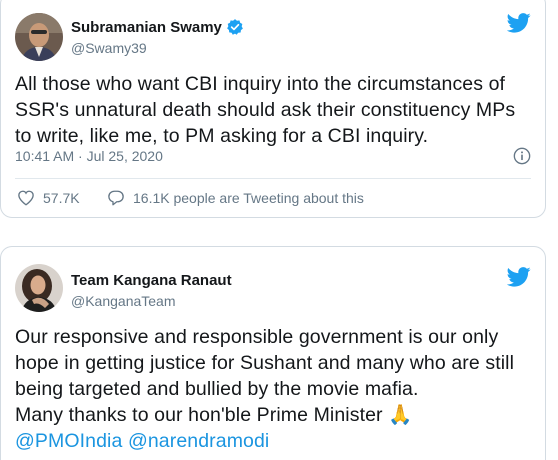 Image resolution: width=558 pixels, height=460 pixels. Describe the element at coordinates (273, 178) in the screenshot. I see `divider` at that location.